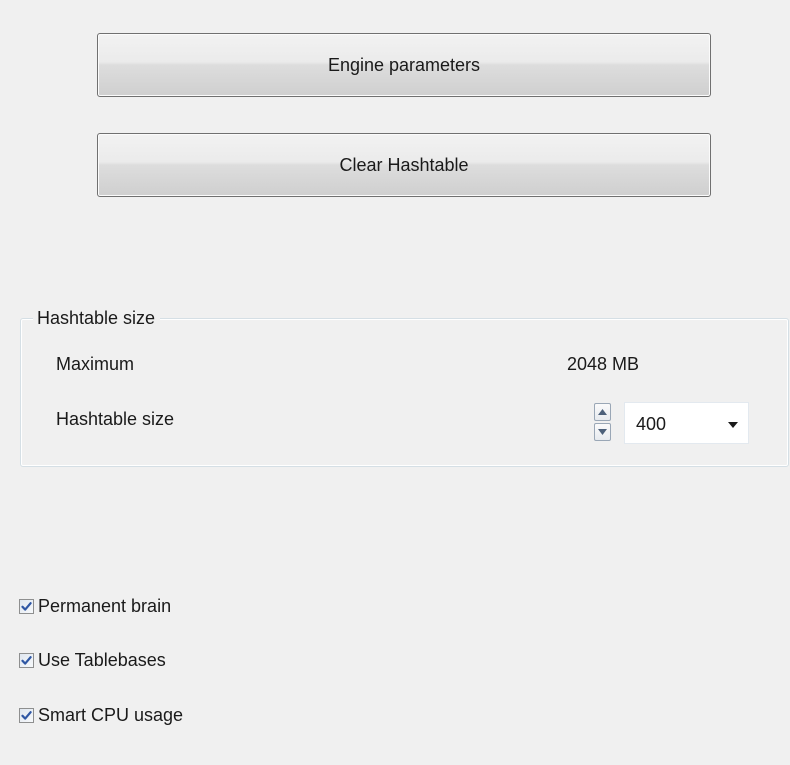 The image size is (790, 765). I want to click on permanent-brain-checkbox: Permanent brain, so click(95, 606).